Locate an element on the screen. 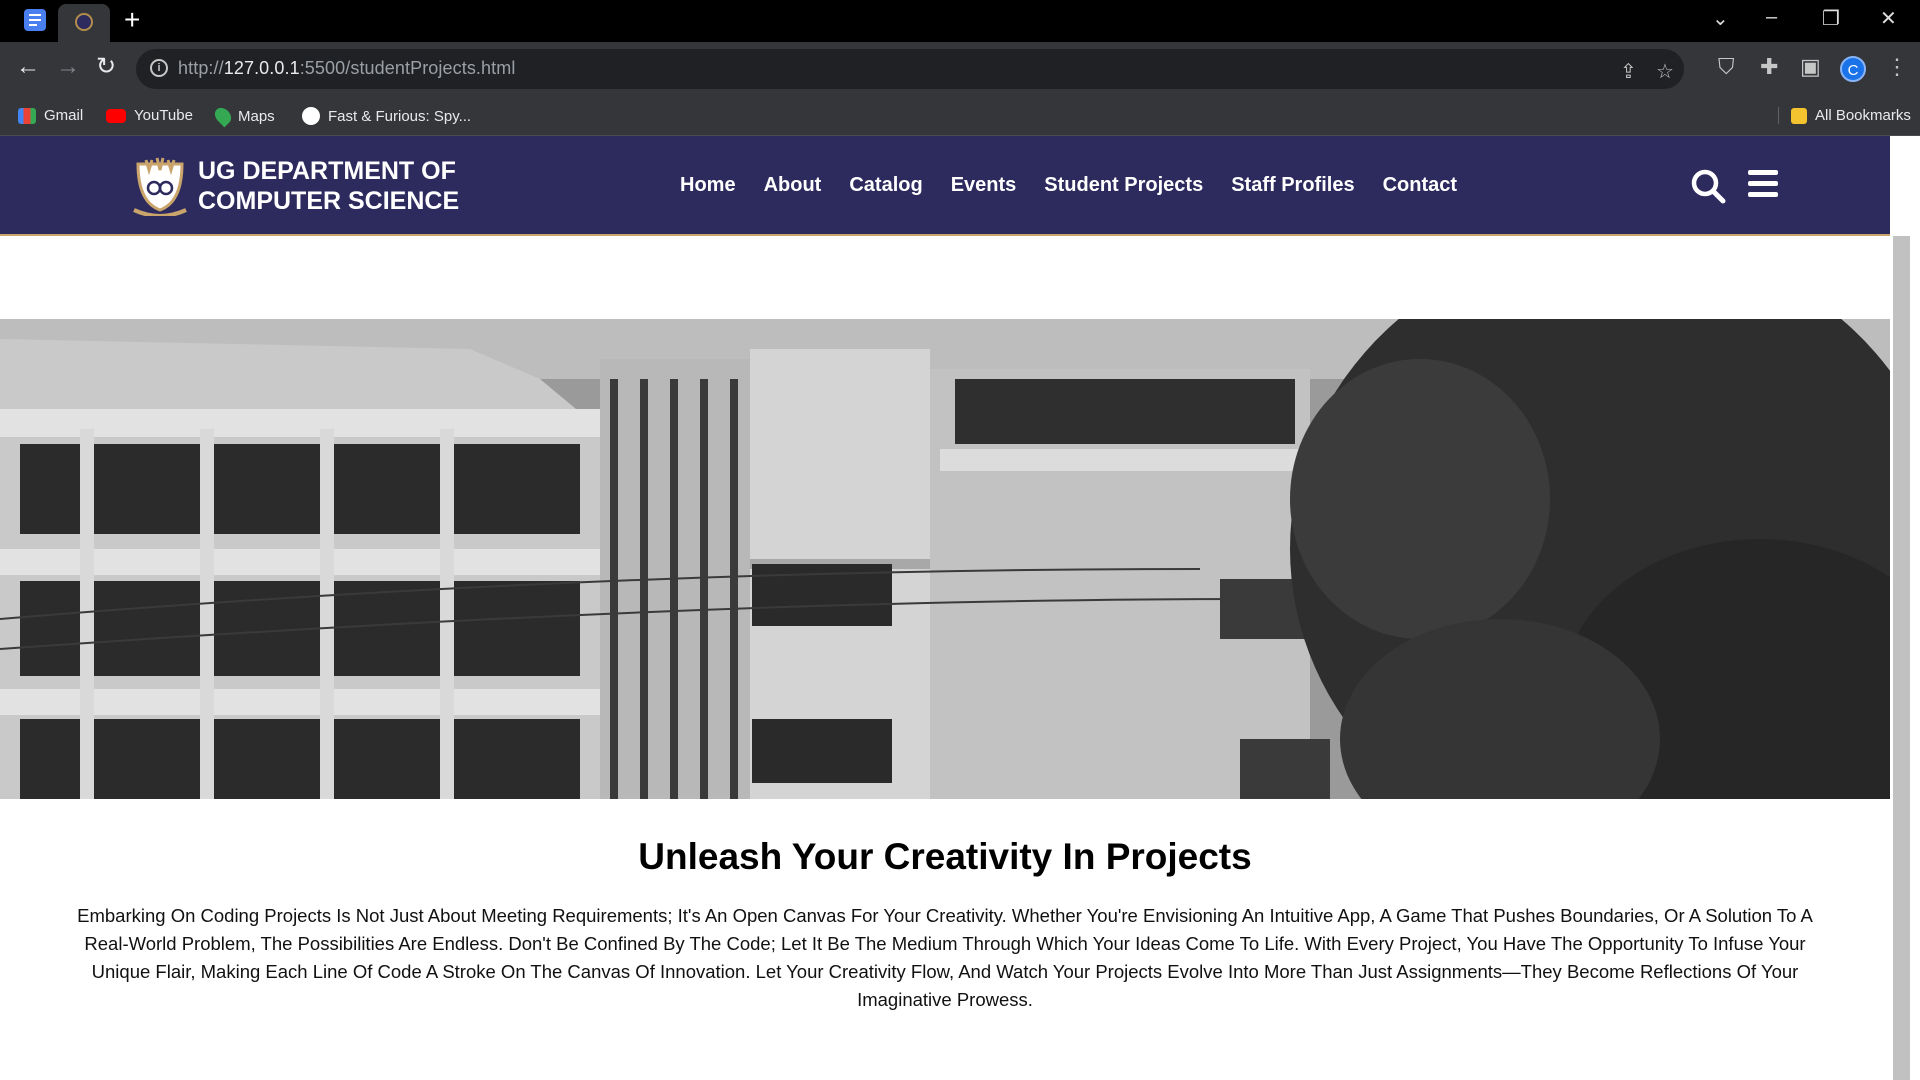 The width and height of the screenshot is (1920, 1080). brand-line-1: UG DEPARTMENT OF is located at coordinates (327, 171).